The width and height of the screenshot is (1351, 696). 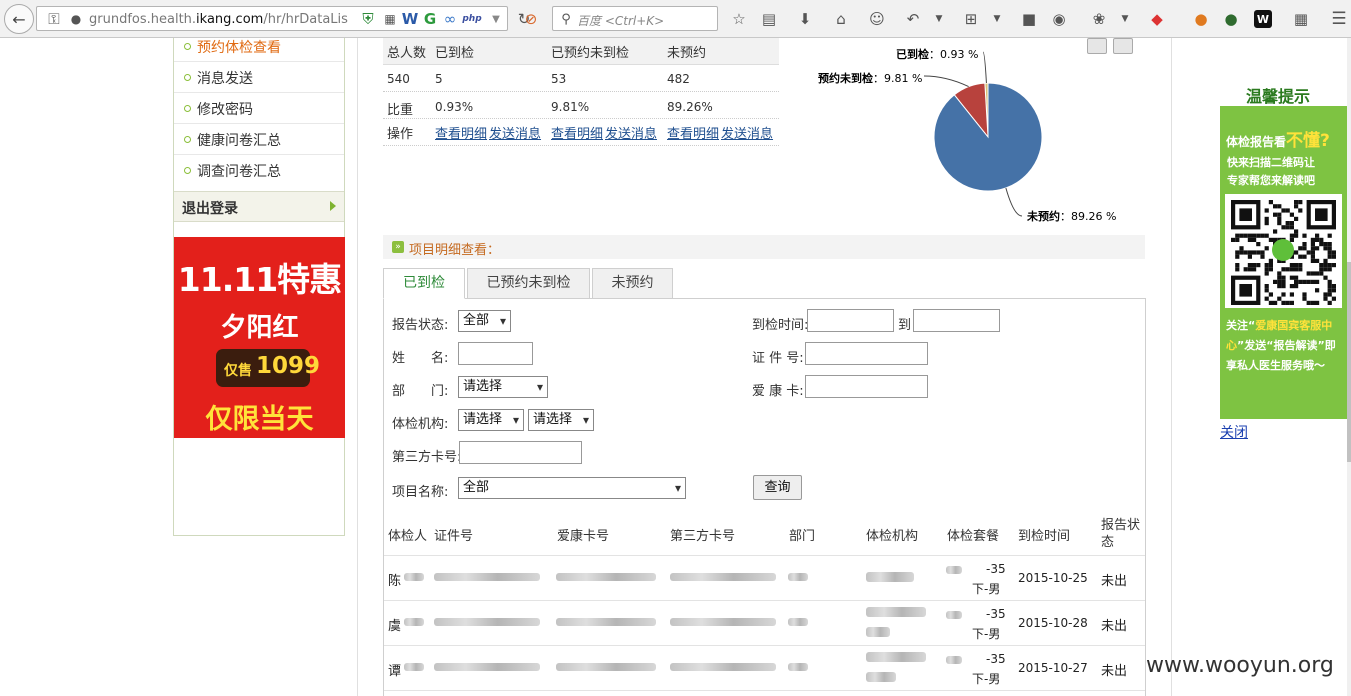 What do you see at coordinates (259, 170) in the screenshot?
I see `sidebar-item-questionnaire: 调查问卷汇总` at bounding box center [259, 170].